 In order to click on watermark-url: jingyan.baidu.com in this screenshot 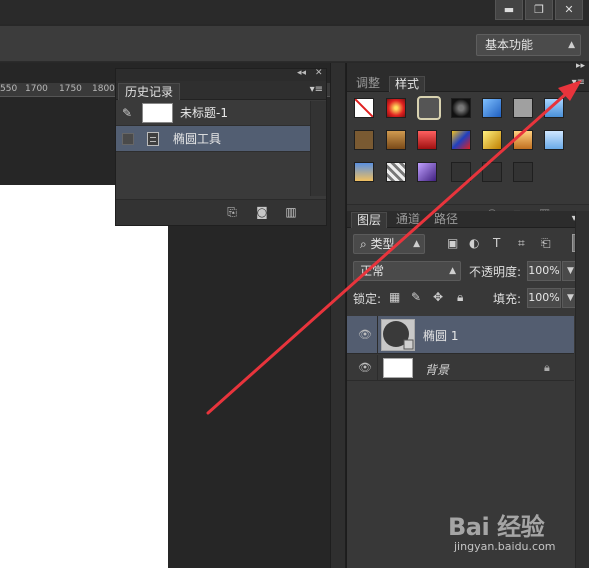, I will do `click(505, 546)`.